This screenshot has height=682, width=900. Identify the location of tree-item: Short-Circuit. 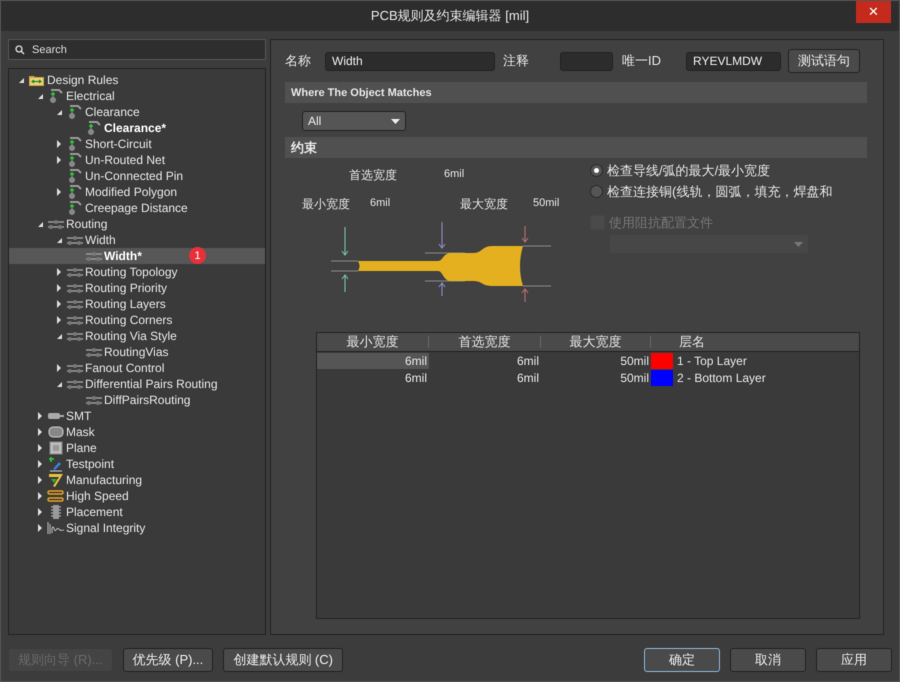
(118, 144).